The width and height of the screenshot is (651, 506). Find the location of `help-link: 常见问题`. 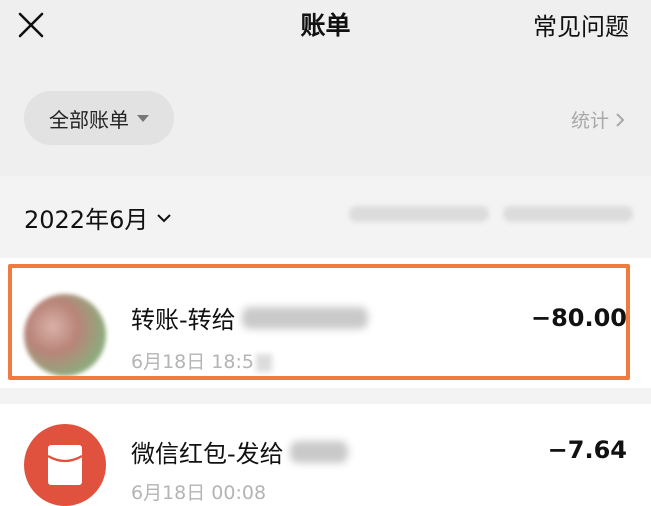

help-link: 常见问题 is located at coordinates (581, 24).